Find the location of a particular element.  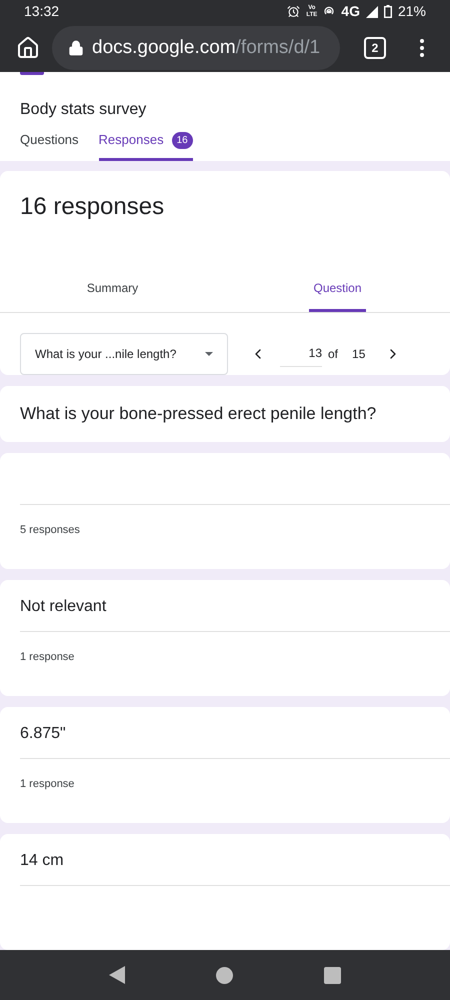

view-tab: Summary is located at coordinates (112, 295).